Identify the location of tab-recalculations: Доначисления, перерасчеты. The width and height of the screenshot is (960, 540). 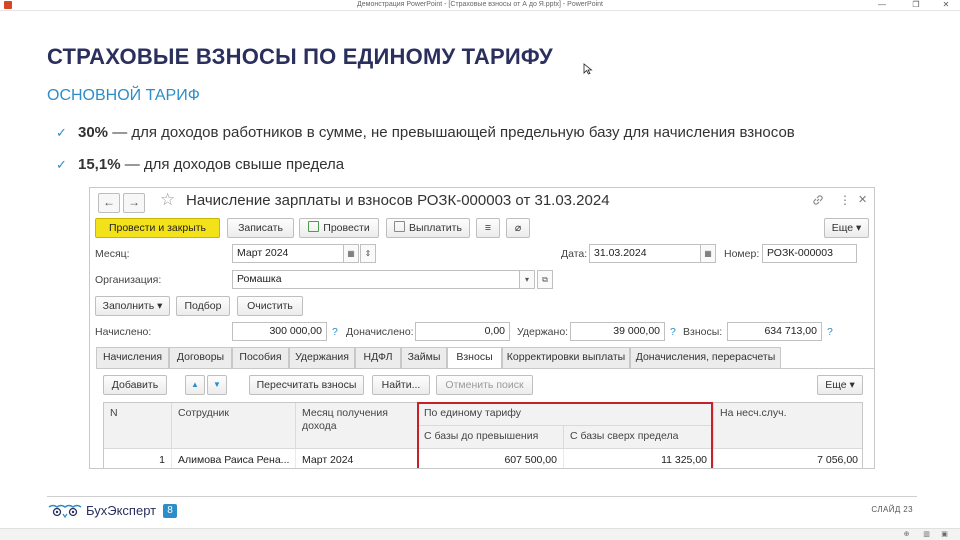
(705, 357).